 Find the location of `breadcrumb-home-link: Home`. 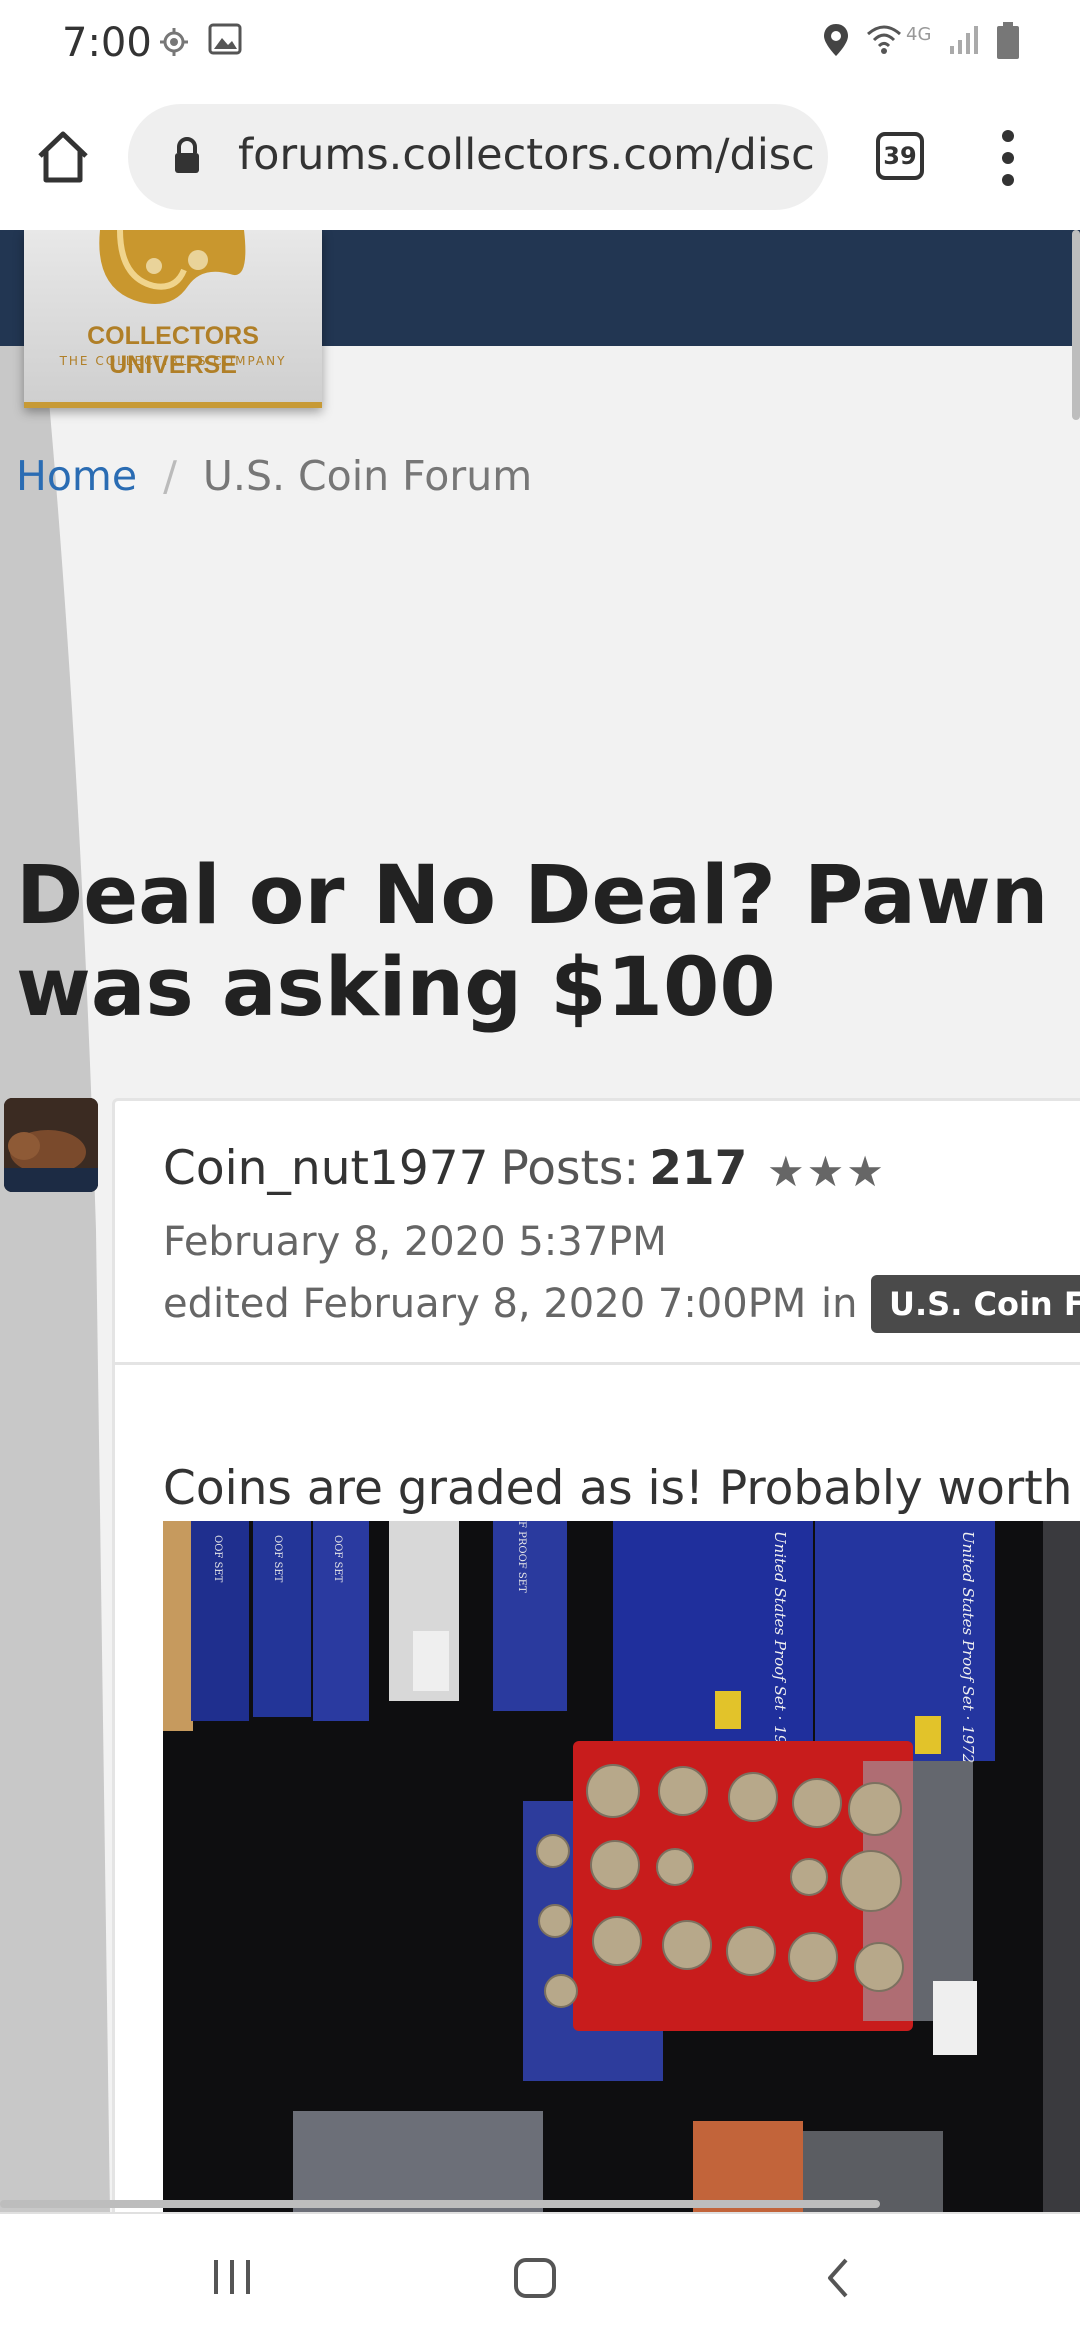

breadcrumb-home-link: Home is located at coordinates (76, 476).